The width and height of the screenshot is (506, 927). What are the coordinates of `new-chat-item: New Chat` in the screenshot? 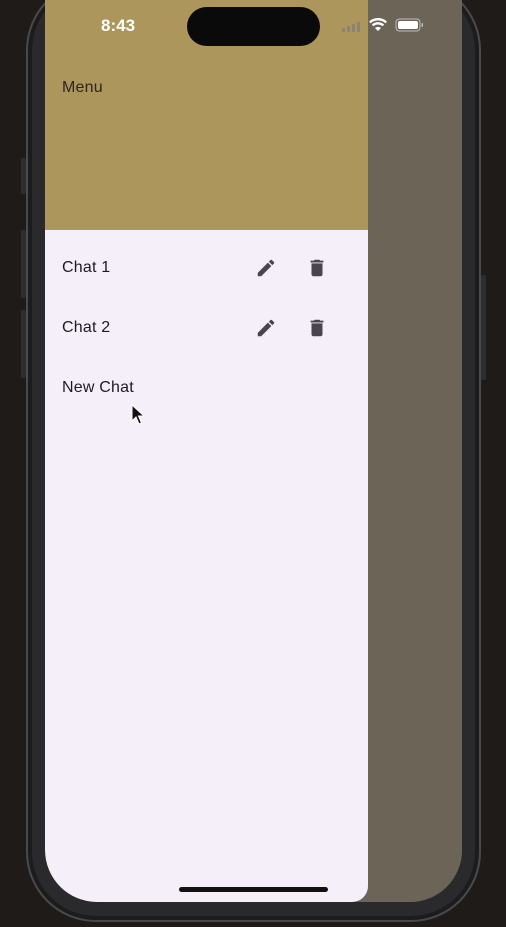 It's located at (206, 388).